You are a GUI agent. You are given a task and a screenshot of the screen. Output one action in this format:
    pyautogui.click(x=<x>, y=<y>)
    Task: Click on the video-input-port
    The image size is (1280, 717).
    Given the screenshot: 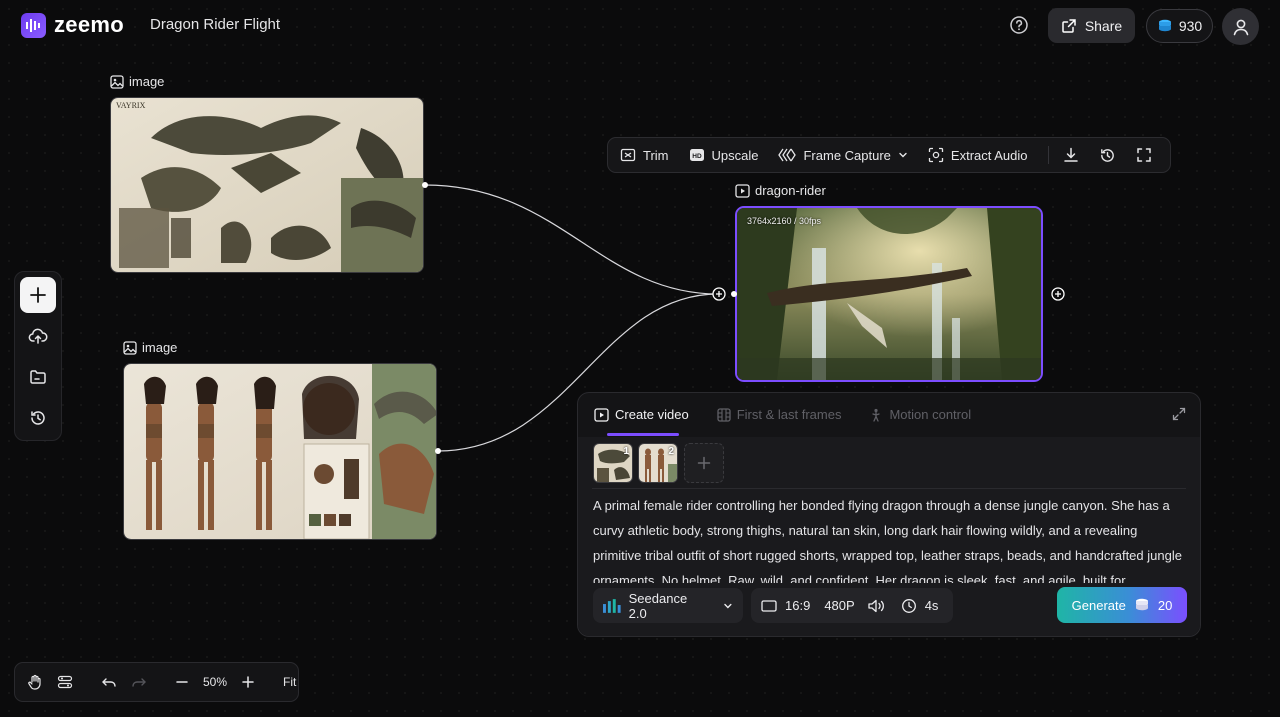 What is the action you would take?
    pyautogui.click(x=734, y=294)
    